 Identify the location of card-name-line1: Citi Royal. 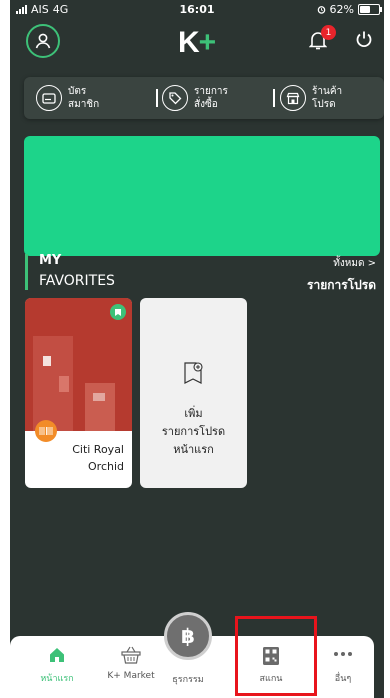
(98, 449).